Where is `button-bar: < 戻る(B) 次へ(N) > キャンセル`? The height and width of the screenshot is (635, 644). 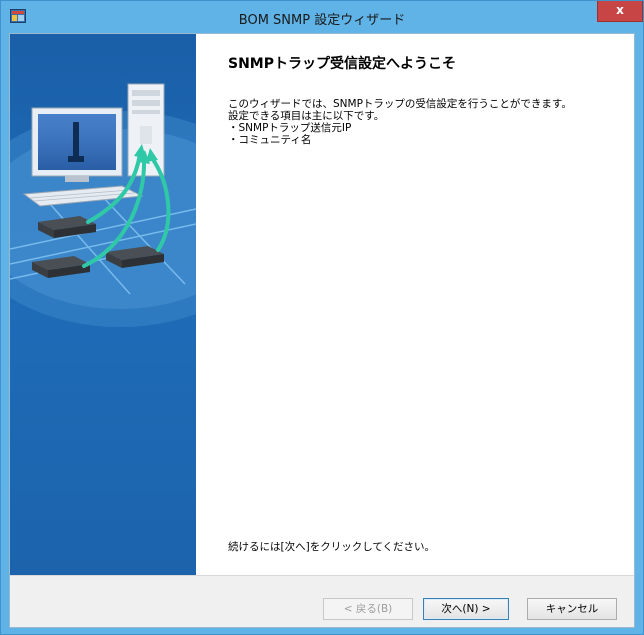 button-bar: < 戻る(B) 次へ(N) > キャンセル is located at coordinates (322, 601).